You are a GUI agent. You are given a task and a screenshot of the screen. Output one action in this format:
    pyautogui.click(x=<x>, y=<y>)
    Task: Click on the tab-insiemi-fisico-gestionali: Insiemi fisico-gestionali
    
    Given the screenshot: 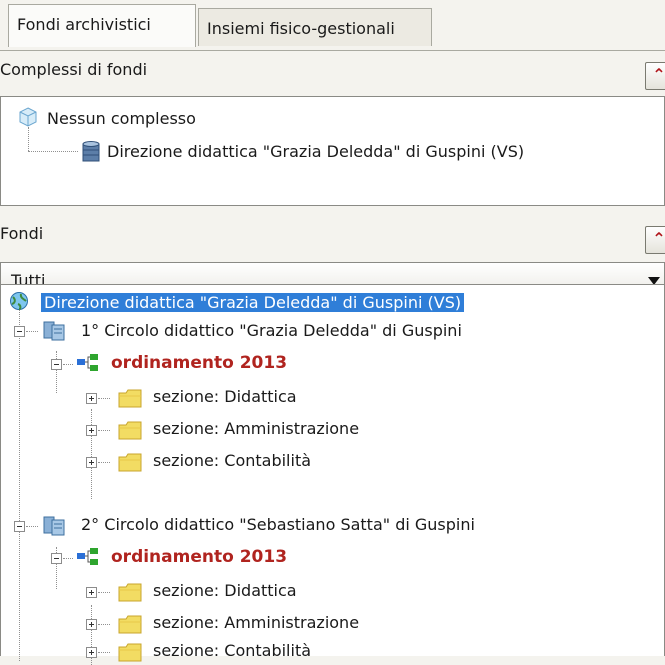 What is the action you would take?
    pyautogui.click(x=315, y=27)
    